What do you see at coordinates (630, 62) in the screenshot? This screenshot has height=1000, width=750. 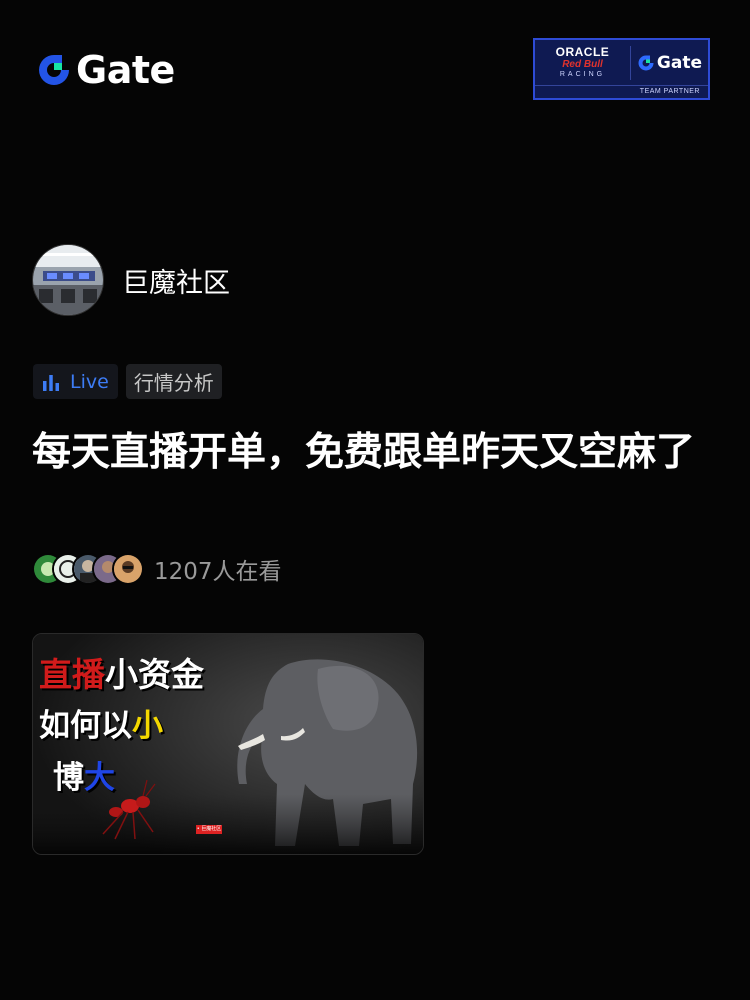 I see `partner-divider` at bounding box center [630, 62].